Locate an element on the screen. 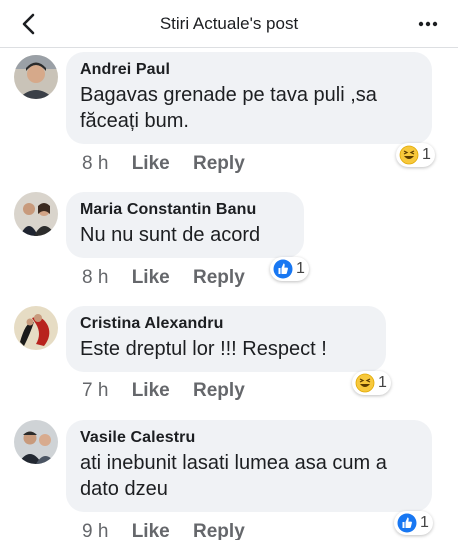  comment-author: Vasile Calestru is located at coordinates (249, 438).